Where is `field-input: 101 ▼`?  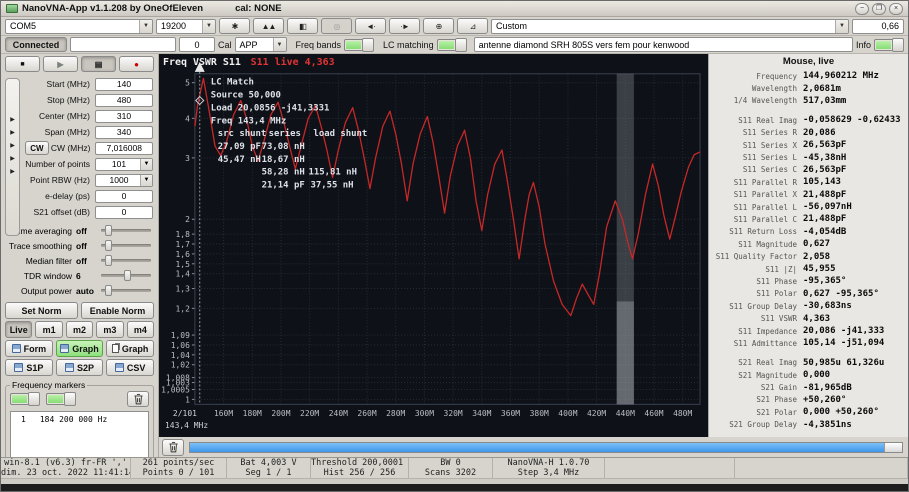
field-input: 101 ▼ is located at coordinates (124, 164).